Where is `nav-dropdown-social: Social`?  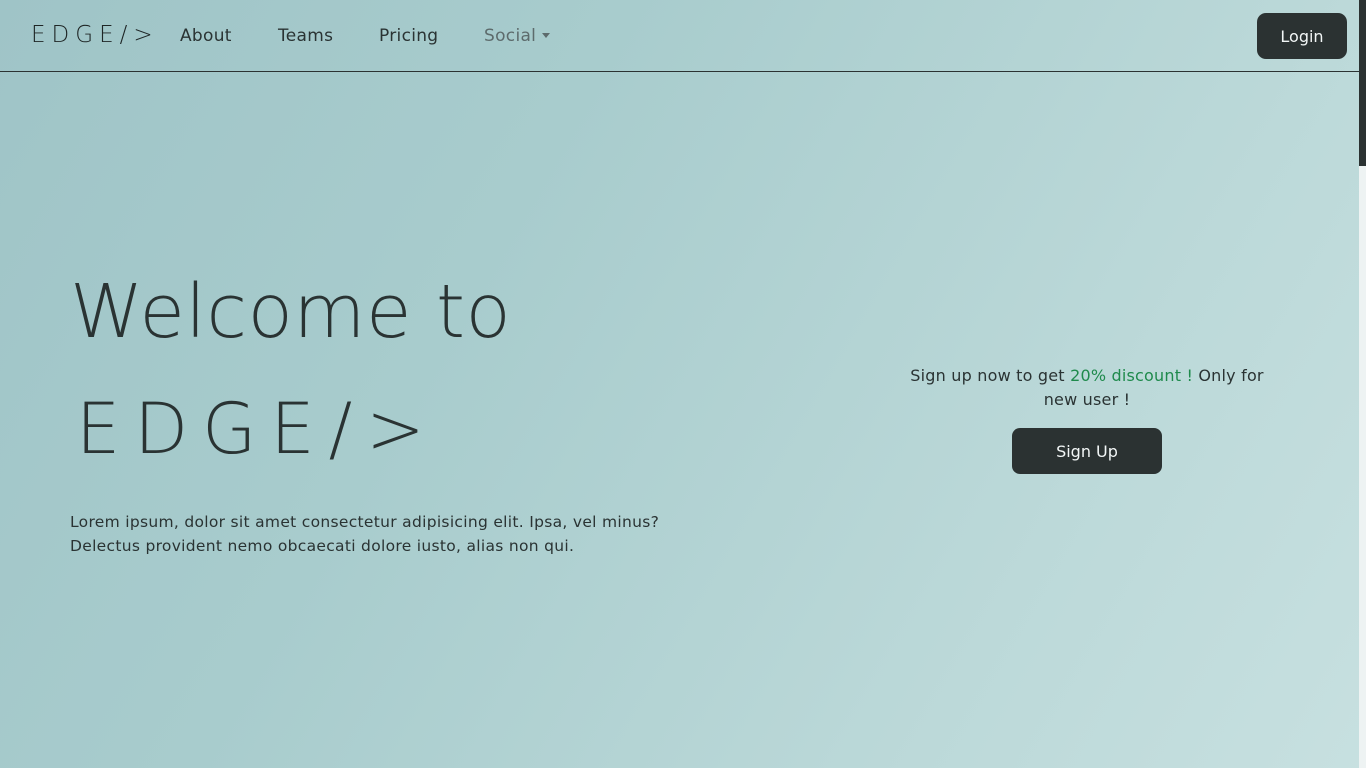
nav-dropdown-social: Social is located at coordinates (517, 36).